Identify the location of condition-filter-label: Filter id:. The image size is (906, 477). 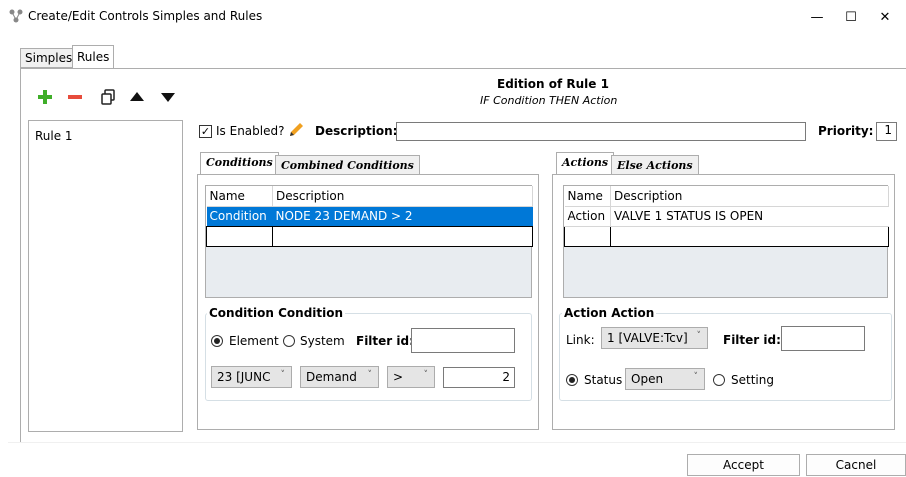
(385, 341).